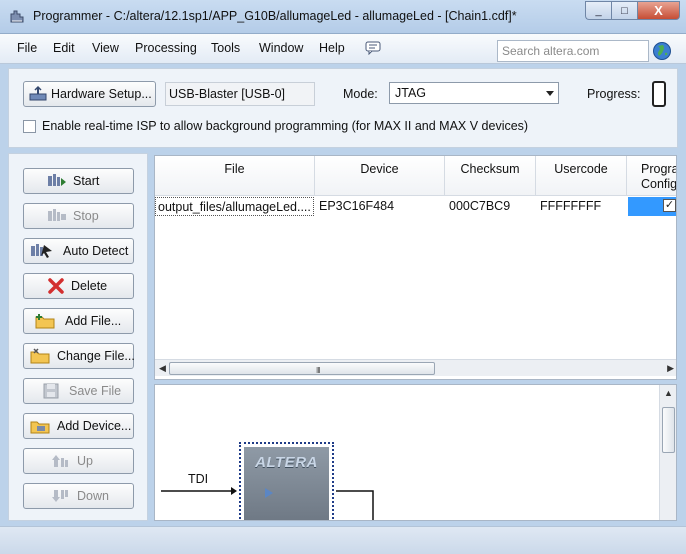 The width and height of the screenshot is (686, 554). What do you see at coordinates (598, 10) in the screenshot?
I see `minimize-button: _` at bounding box center [598, 10].